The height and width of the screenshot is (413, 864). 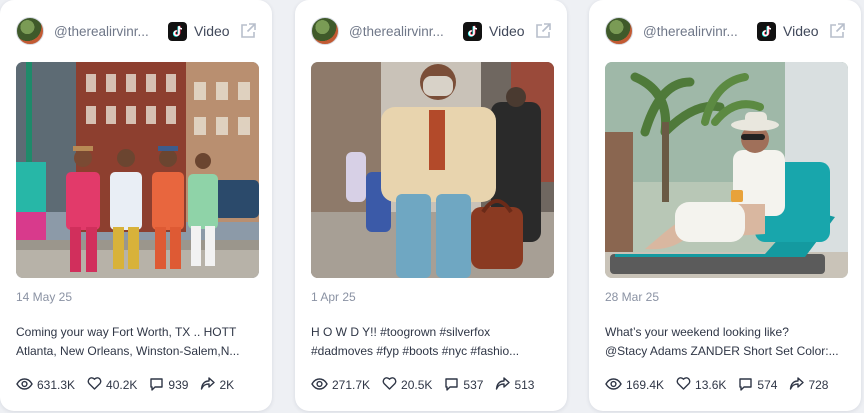 I want to click on shares-count: 2K, so click(x=227, y=385).